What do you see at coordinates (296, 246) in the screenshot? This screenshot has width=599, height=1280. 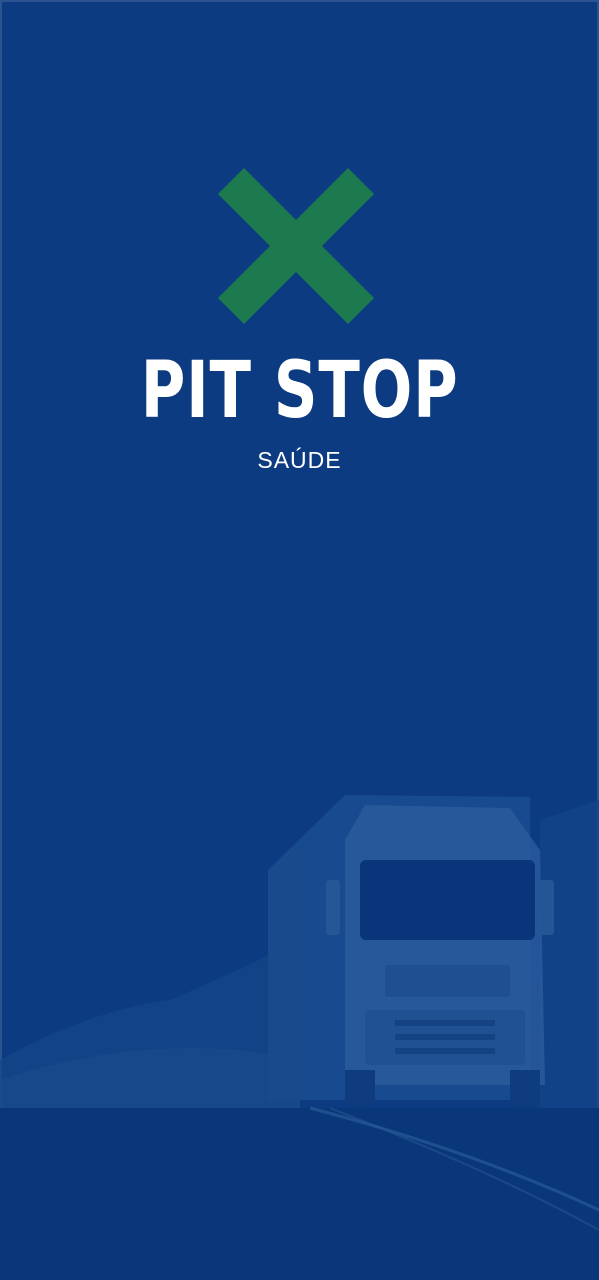 I see `green-cross-logo-icon` at bounding box center [296, 246].